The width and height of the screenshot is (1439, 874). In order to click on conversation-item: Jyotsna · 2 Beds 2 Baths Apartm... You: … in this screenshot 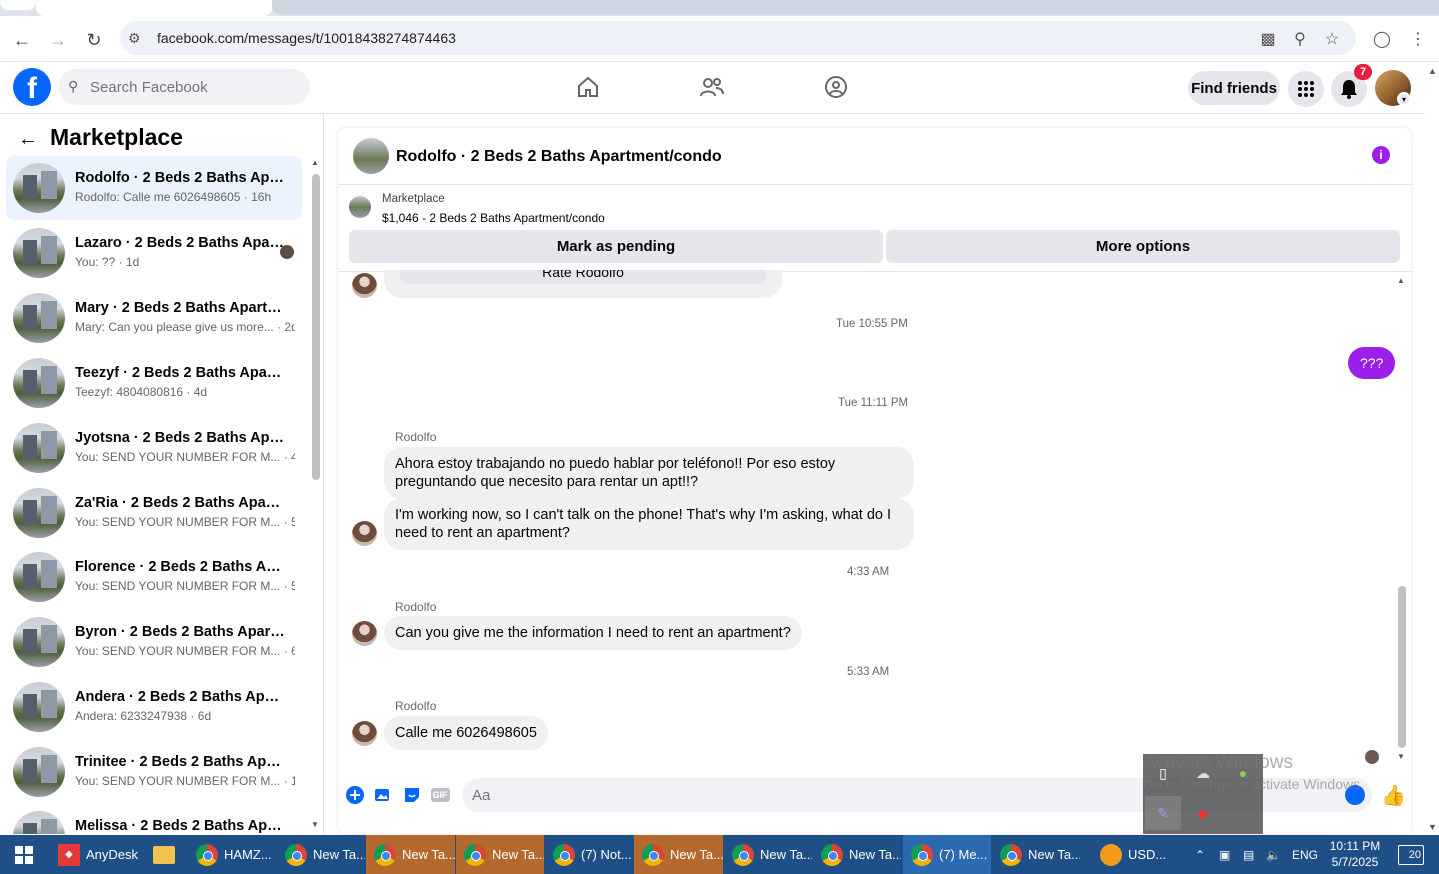, I will do `click(154, 448)`.